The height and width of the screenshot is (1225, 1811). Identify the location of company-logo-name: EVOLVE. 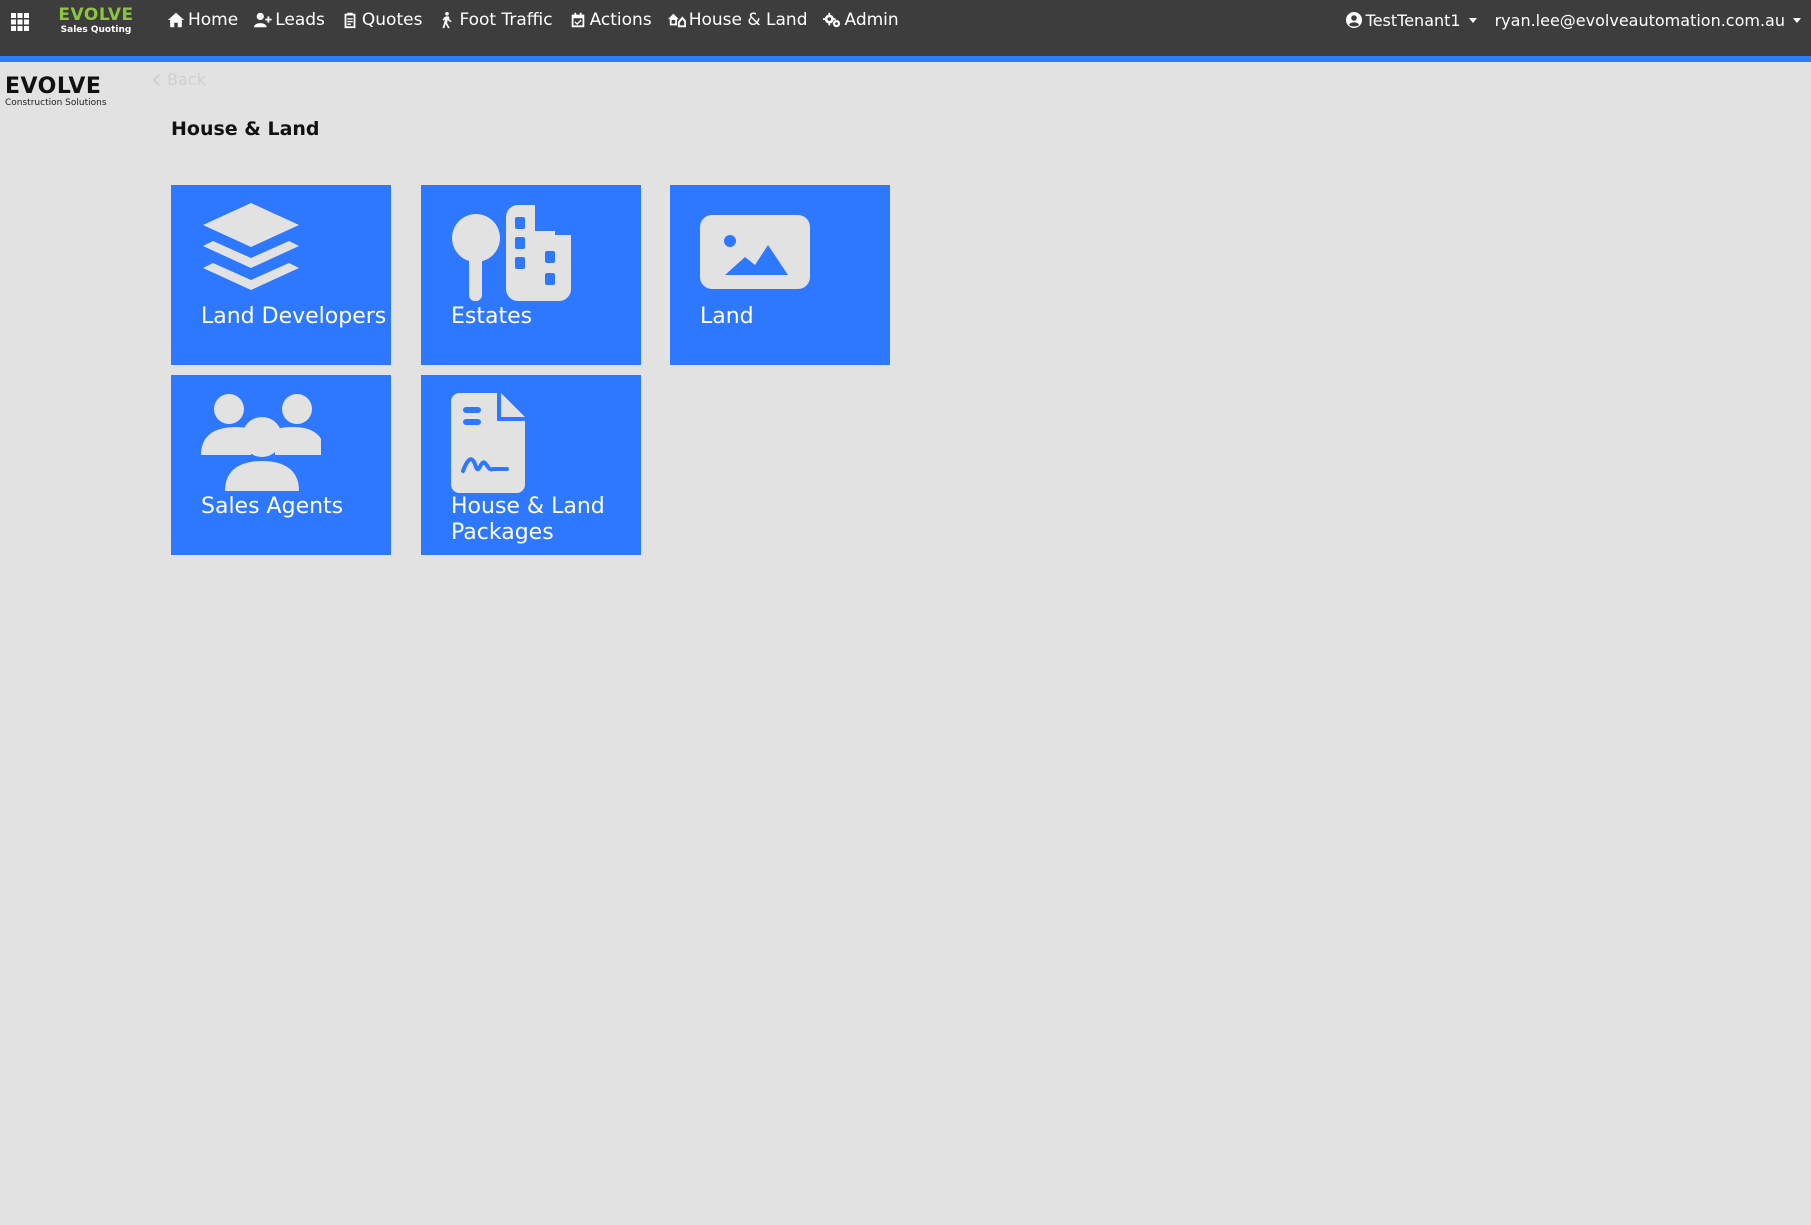
(53, 86).